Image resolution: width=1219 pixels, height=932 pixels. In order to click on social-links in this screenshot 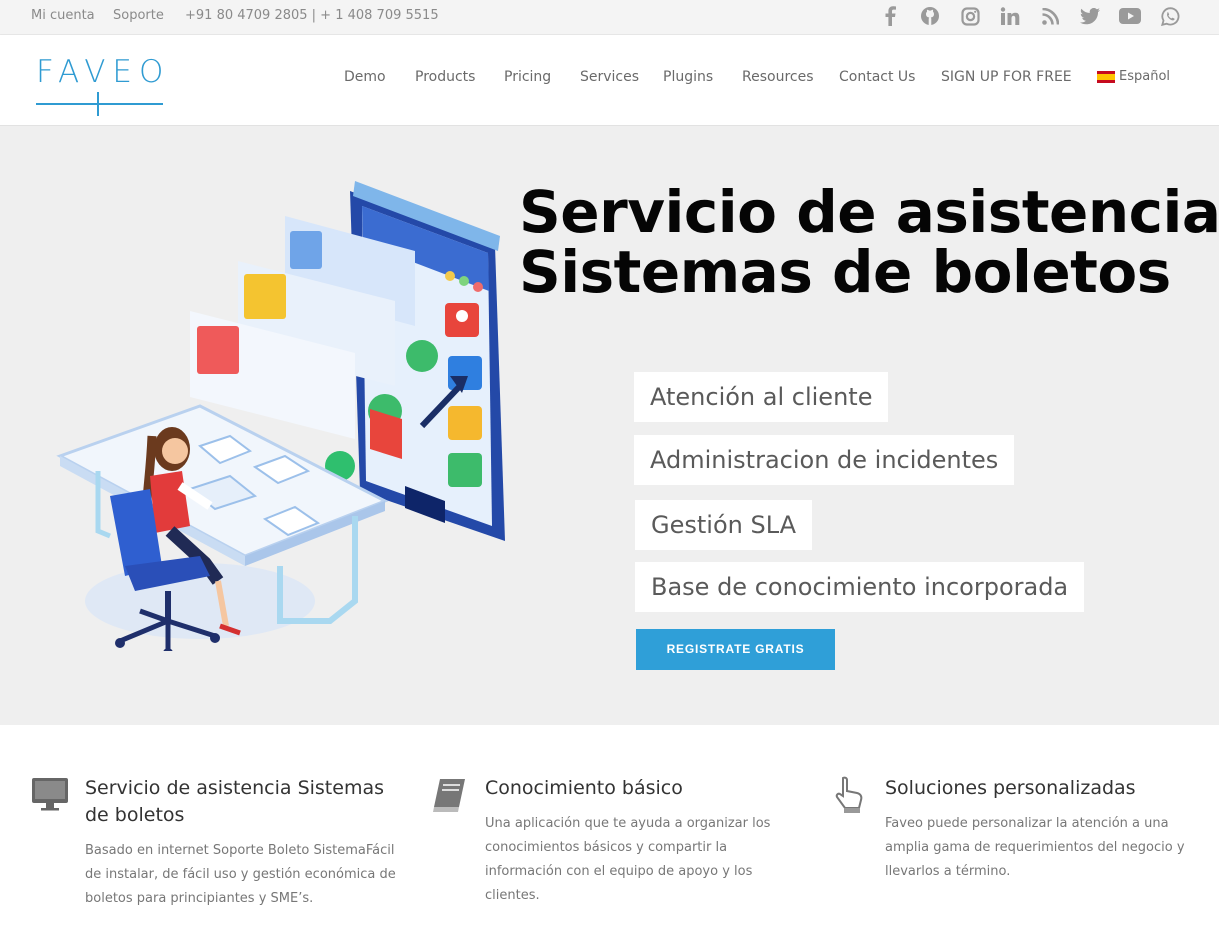, I will do `click(1030, 16)`.